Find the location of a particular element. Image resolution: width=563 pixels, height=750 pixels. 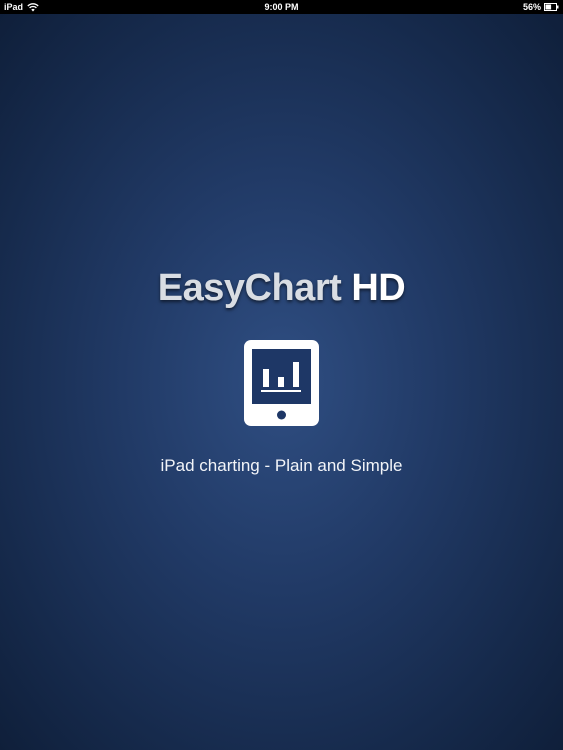

status-time: 9:00 PM is located at coordinates (281, 7).